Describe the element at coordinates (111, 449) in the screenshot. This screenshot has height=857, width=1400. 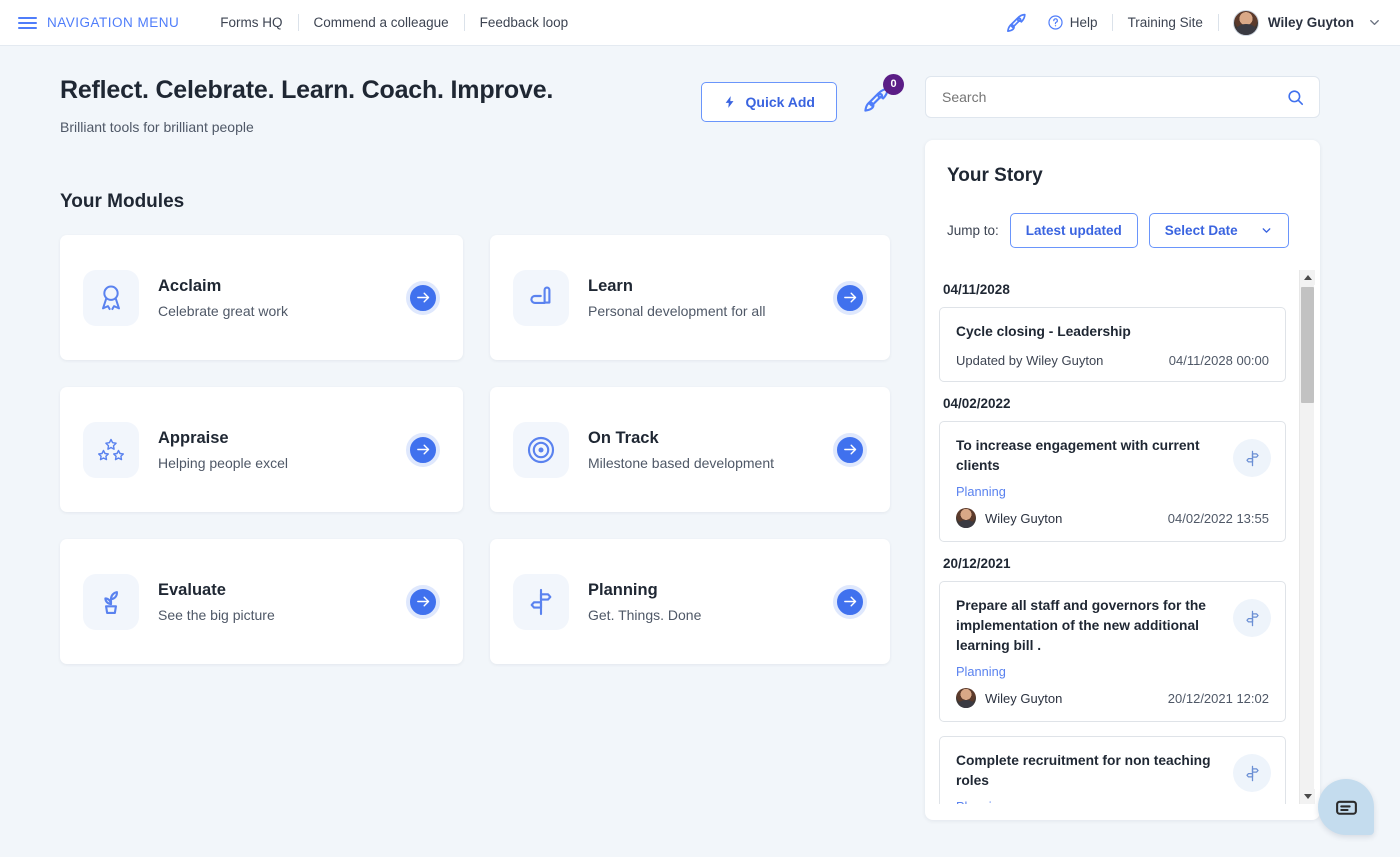
I see `three-stars-icon` at that location.